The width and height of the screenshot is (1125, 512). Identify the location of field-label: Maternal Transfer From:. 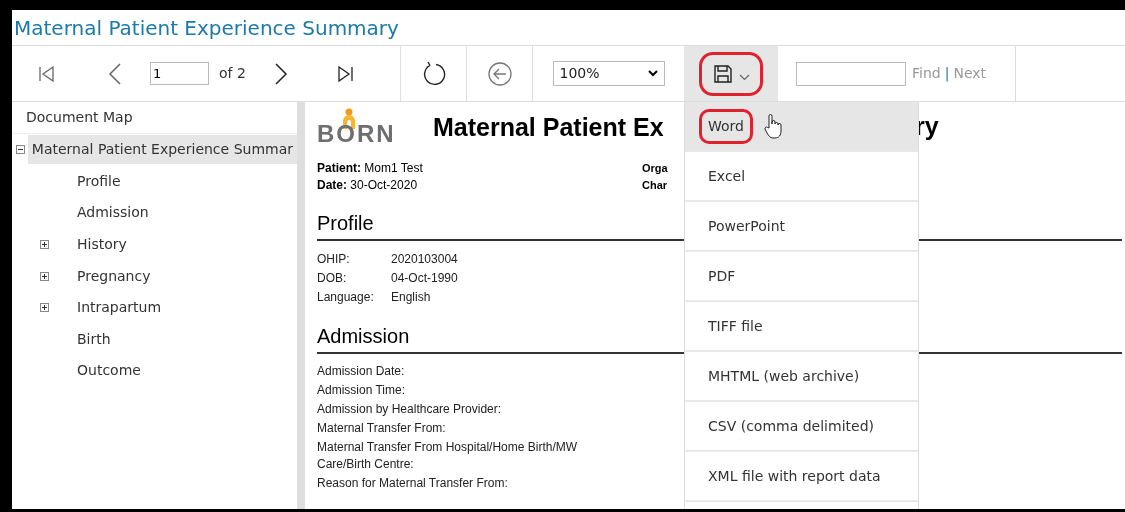
(382, 428).